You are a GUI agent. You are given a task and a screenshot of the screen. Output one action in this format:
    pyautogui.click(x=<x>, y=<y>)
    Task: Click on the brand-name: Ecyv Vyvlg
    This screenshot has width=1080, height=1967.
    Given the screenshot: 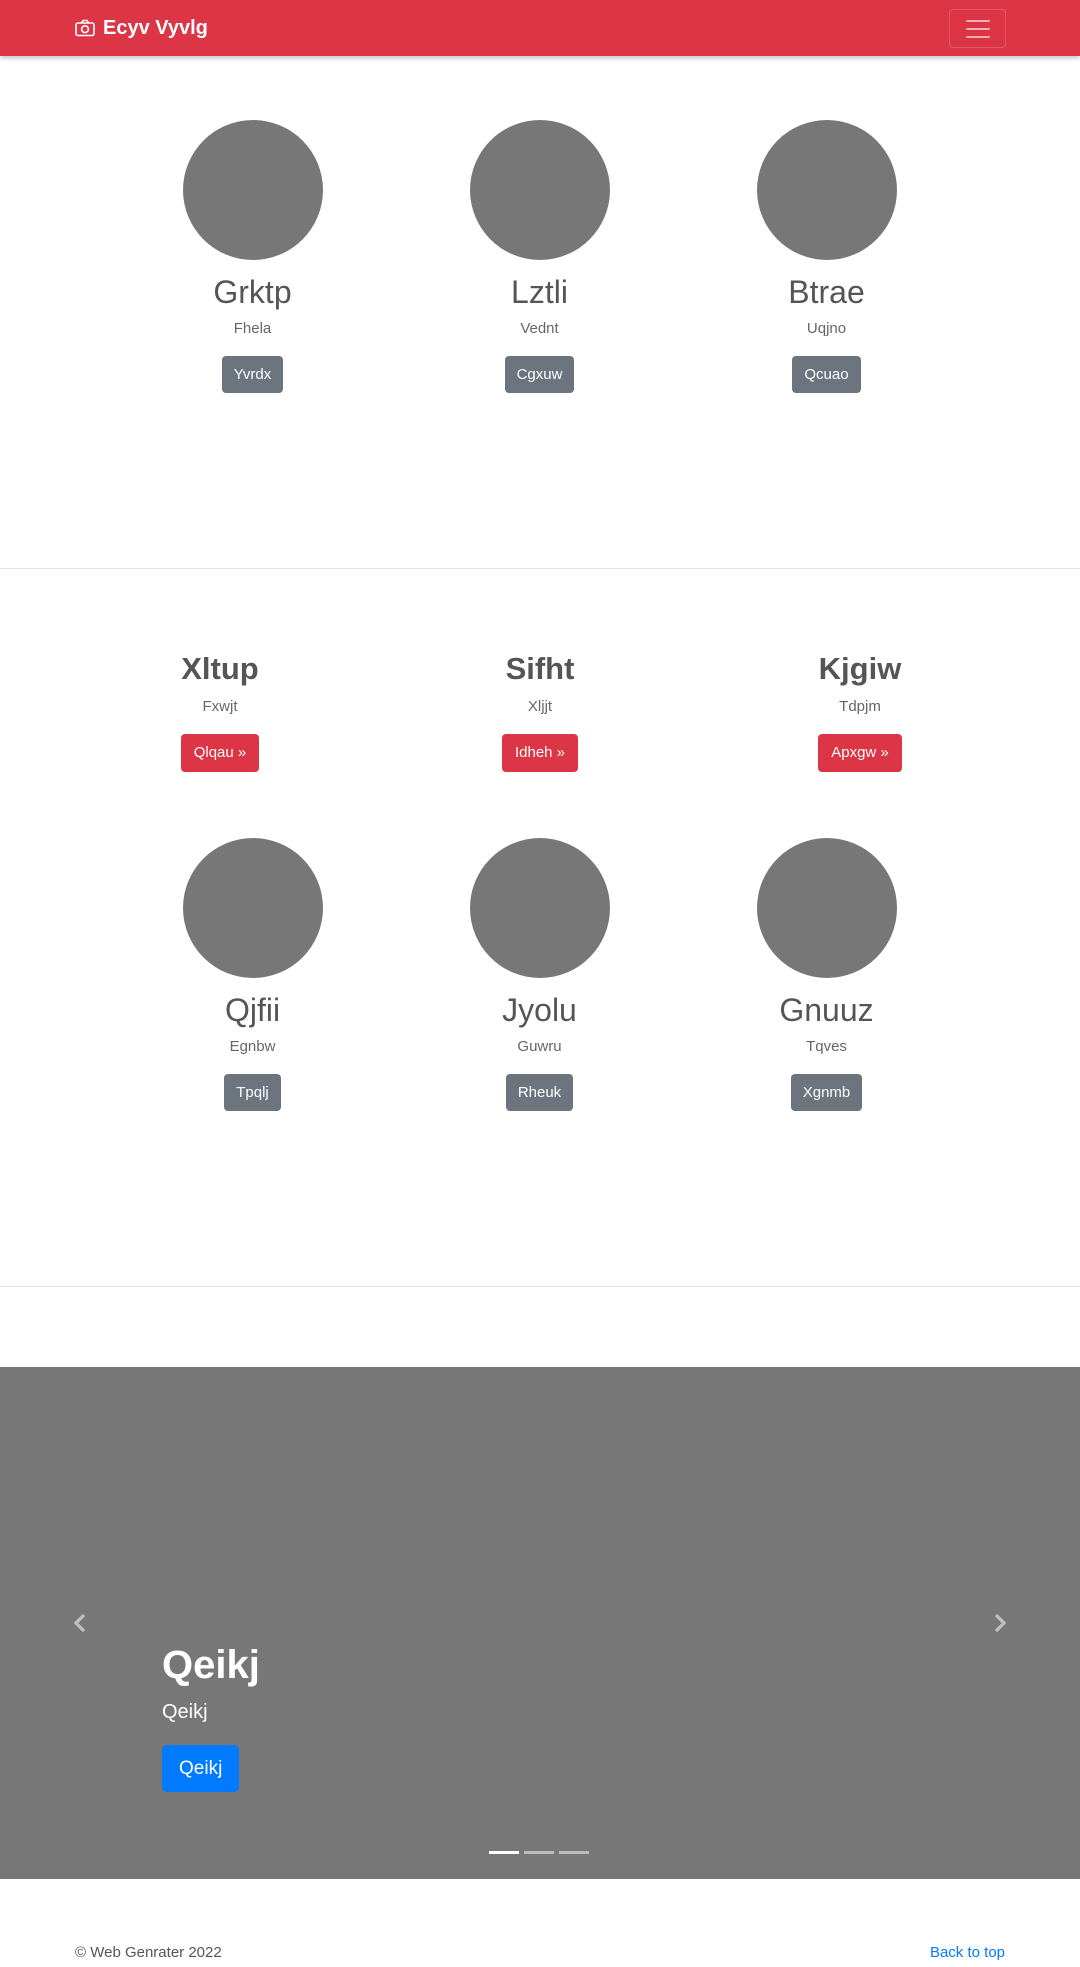 What is the action you would take?
    pyautogui.click(x=155, y=27)
    